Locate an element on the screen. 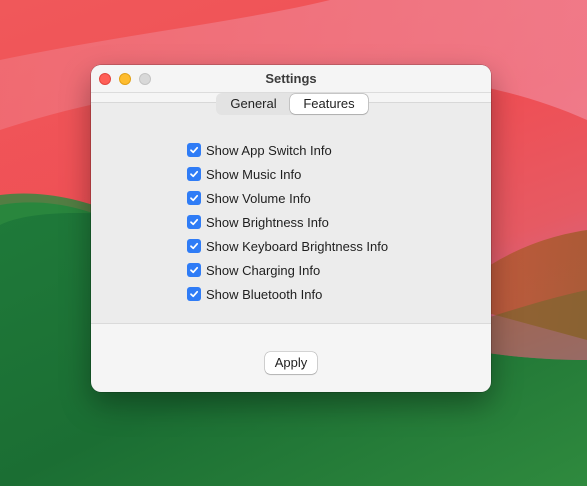 The height and width of the screenshot is (486, 587). tab-control: General Features is located at coordinates (292, 104).